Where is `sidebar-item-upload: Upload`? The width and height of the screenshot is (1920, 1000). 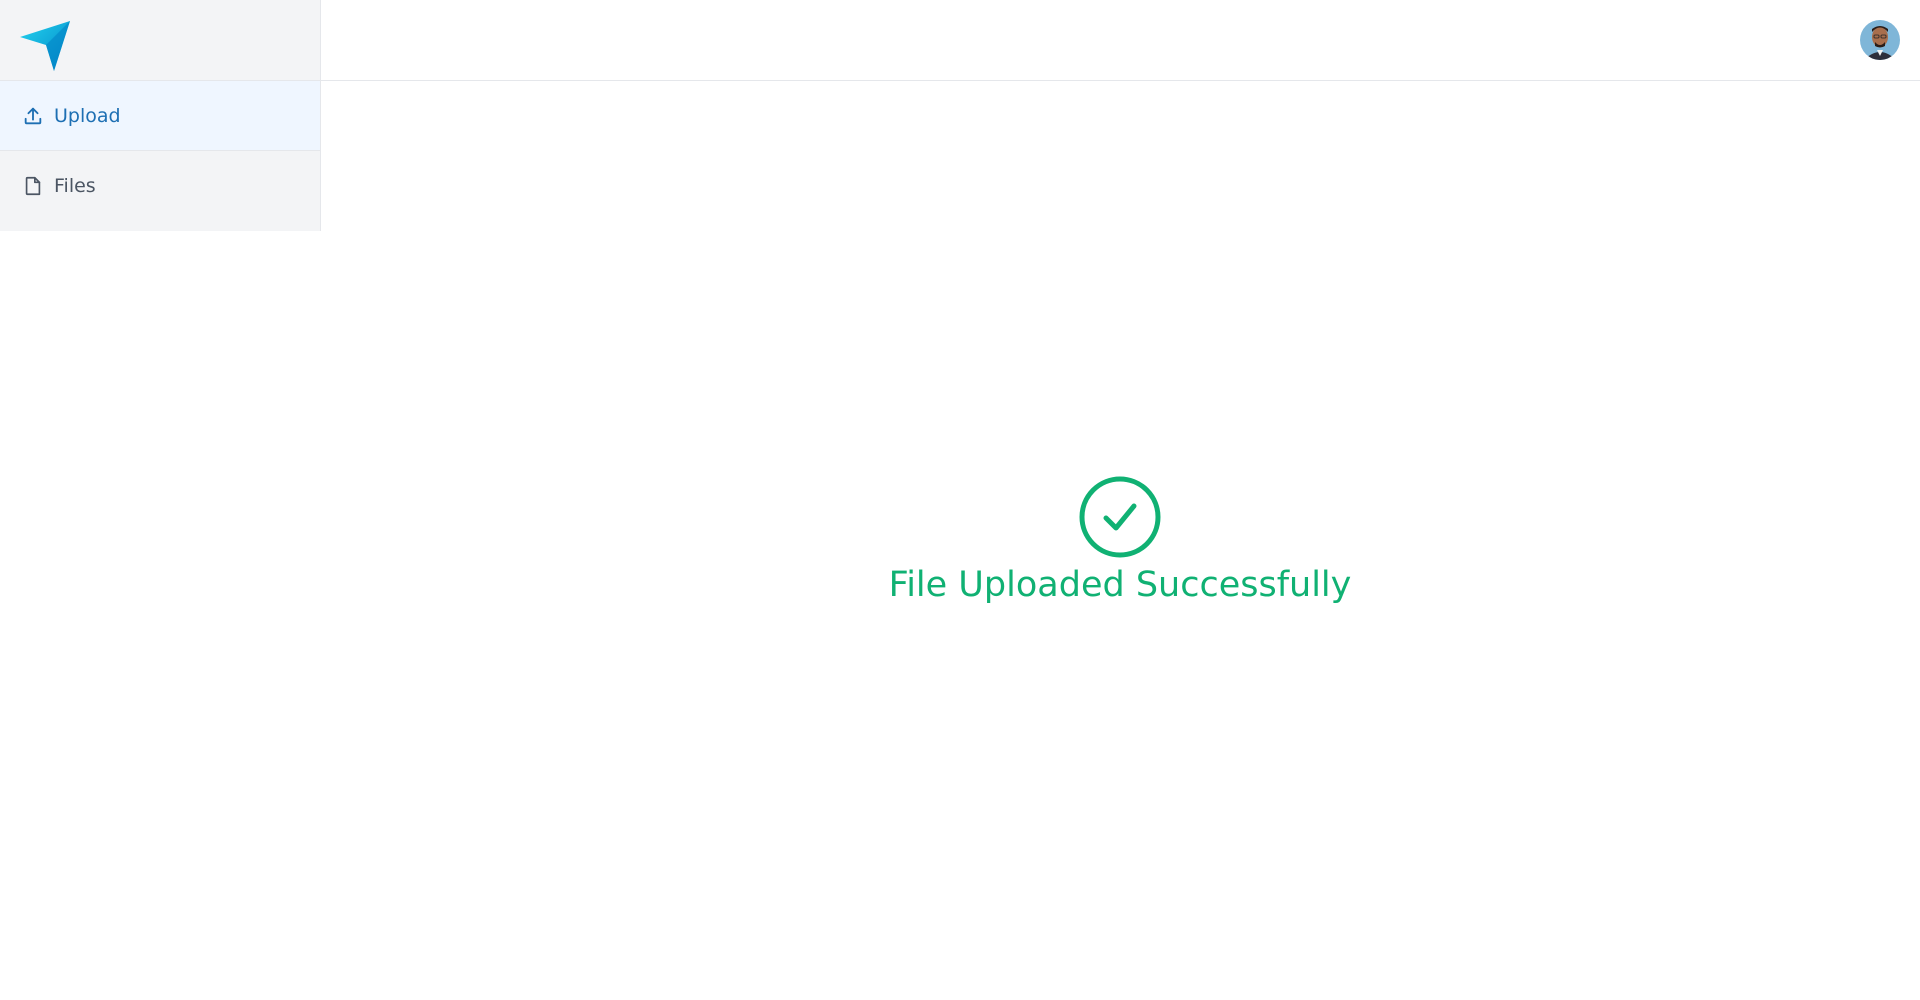 sidebar-item-upload: Upload is located at coordinates (160, 116).